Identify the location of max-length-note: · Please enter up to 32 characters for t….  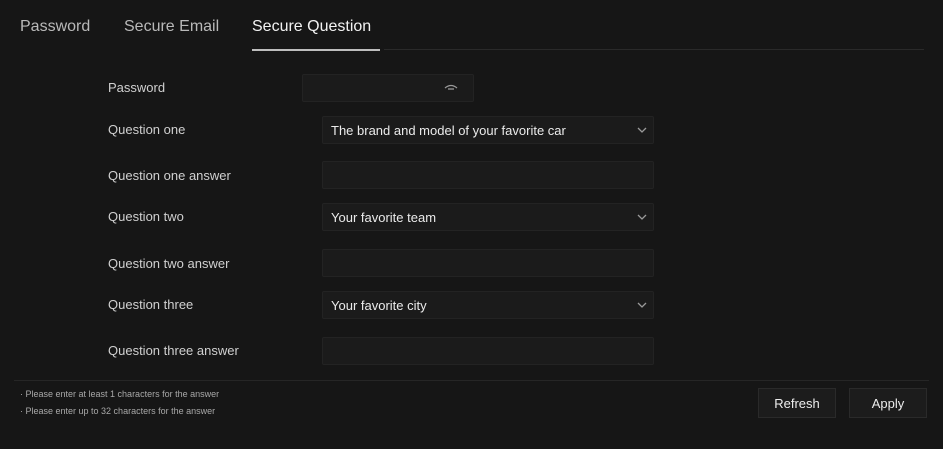
(118, 411).